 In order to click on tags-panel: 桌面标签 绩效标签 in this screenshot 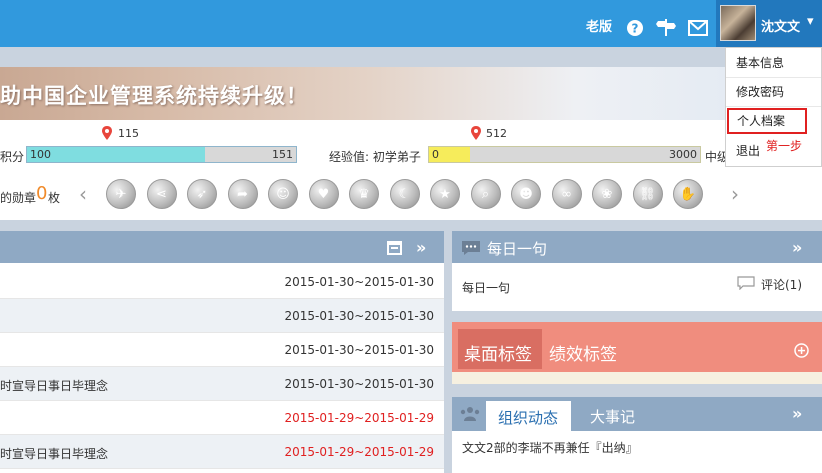, I will do `click(637, 353)`.